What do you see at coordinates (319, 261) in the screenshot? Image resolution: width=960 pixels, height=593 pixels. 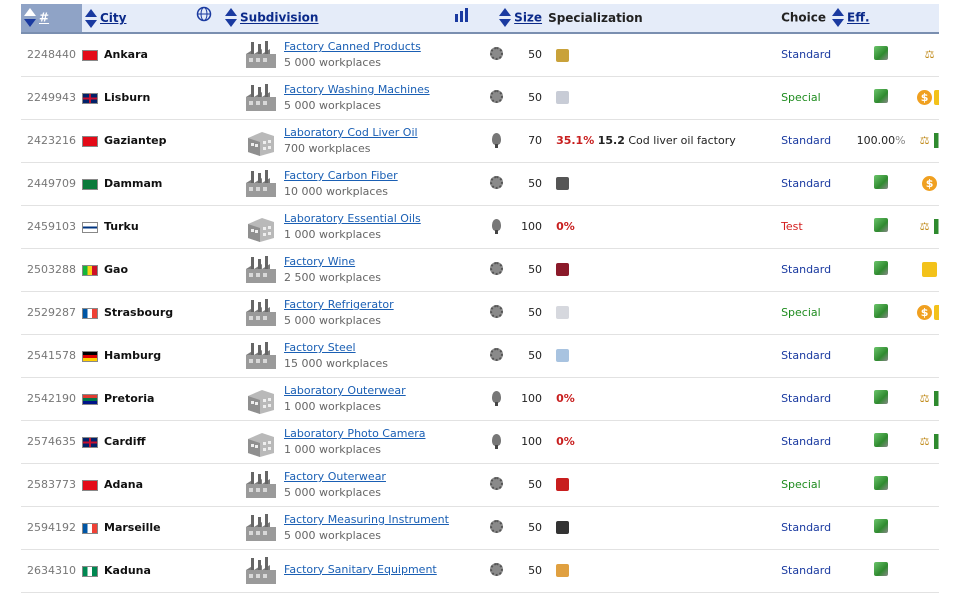 I see `subdivision-link: Factory Wine` at bounding box center [319, 261].